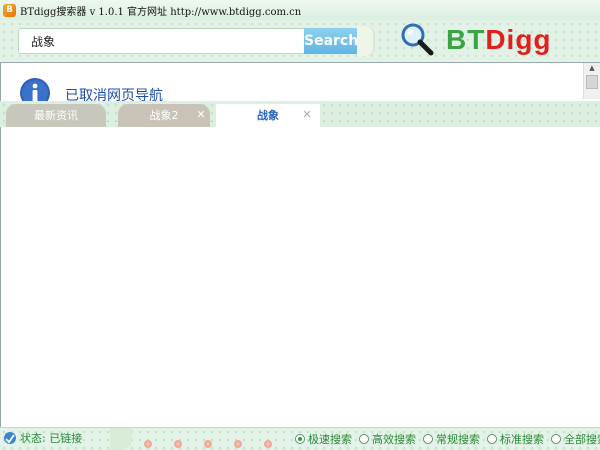  I want to click on tab-strip: 最新资讯 战象2 ✕ 战象 ✕, so click(300, 114).